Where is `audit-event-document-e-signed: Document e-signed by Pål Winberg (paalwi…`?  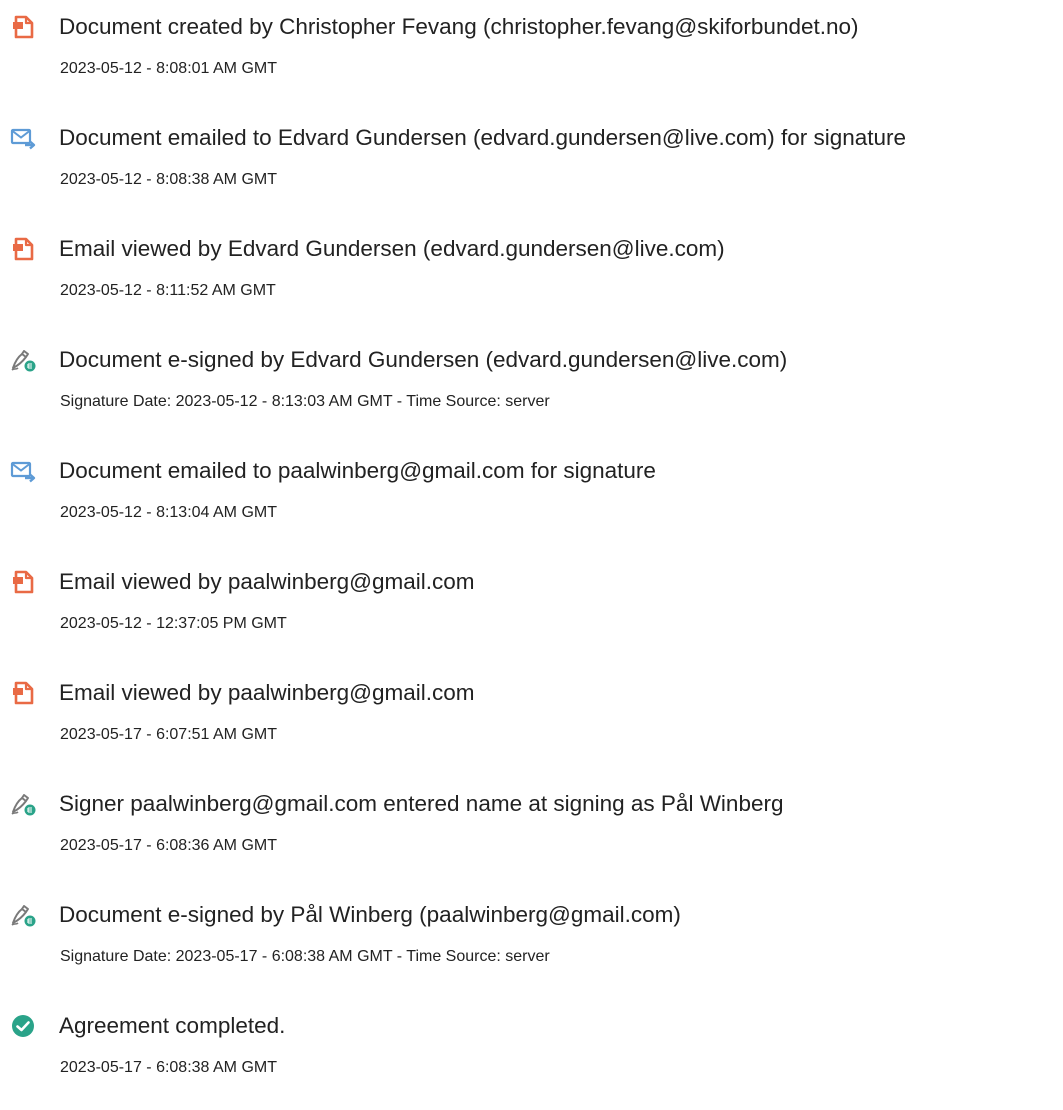 audit-event-document-e-signed: Document e-signed by Pål Winberg (paalwi… is located at coordinates (531, 938).